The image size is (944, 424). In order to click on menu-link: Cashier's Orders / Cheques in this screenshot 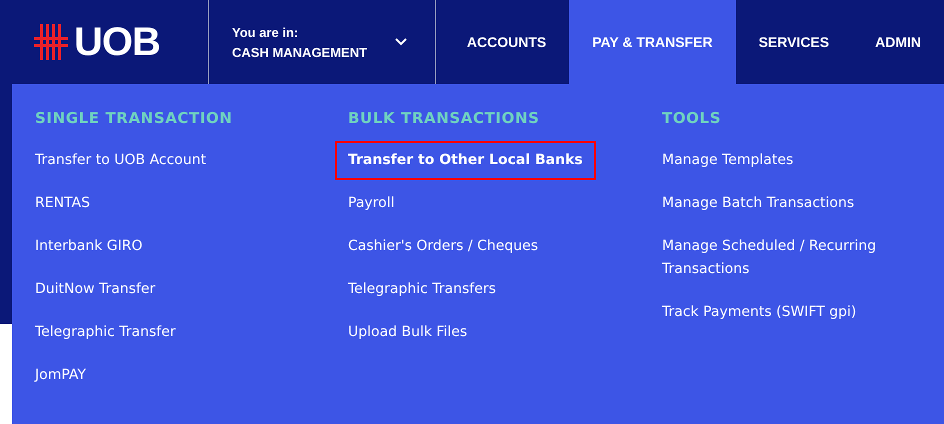, I will do `click(443, 246)`.